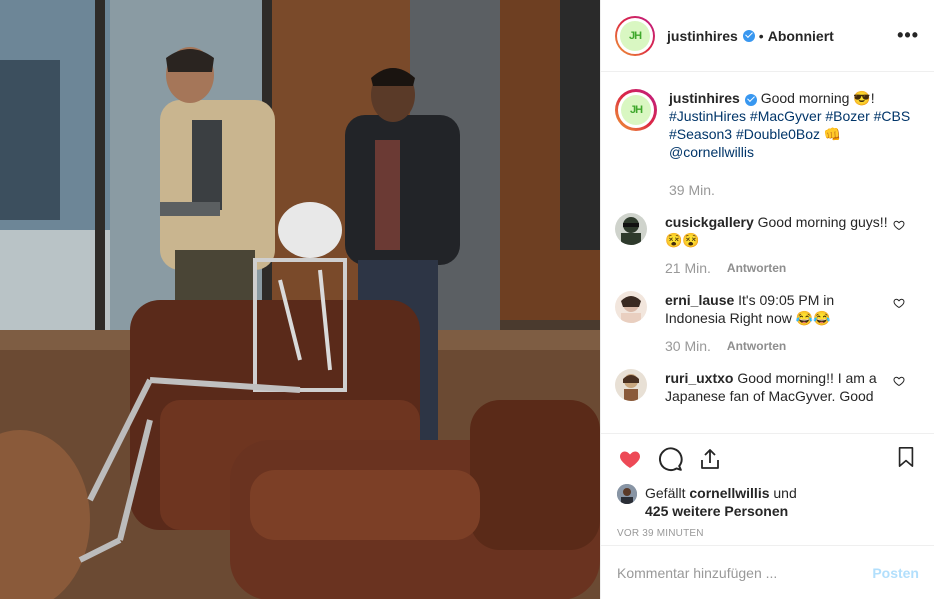 Image resolution: width=934 pixels, height=599 pixels. Describe the element at coordinates (692, 190) in the screenshot. I see `caption-time: 39 Min.` at that location.